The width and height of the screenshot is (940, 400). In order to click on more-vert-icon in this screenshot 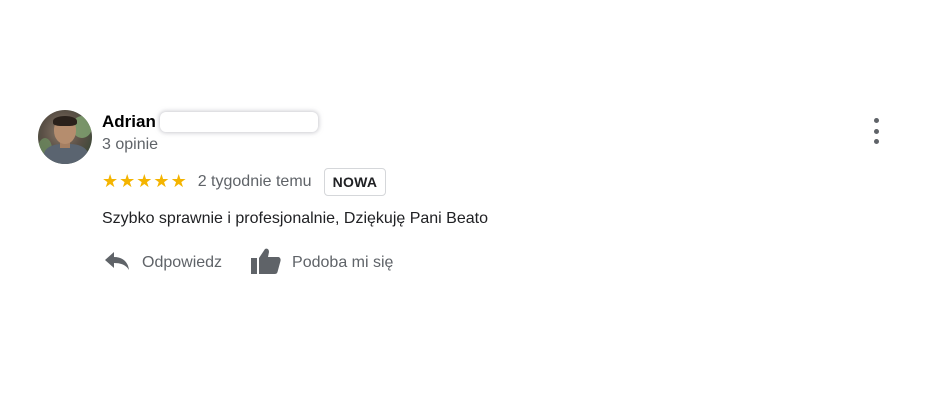, I will do `click(876, 131)`.